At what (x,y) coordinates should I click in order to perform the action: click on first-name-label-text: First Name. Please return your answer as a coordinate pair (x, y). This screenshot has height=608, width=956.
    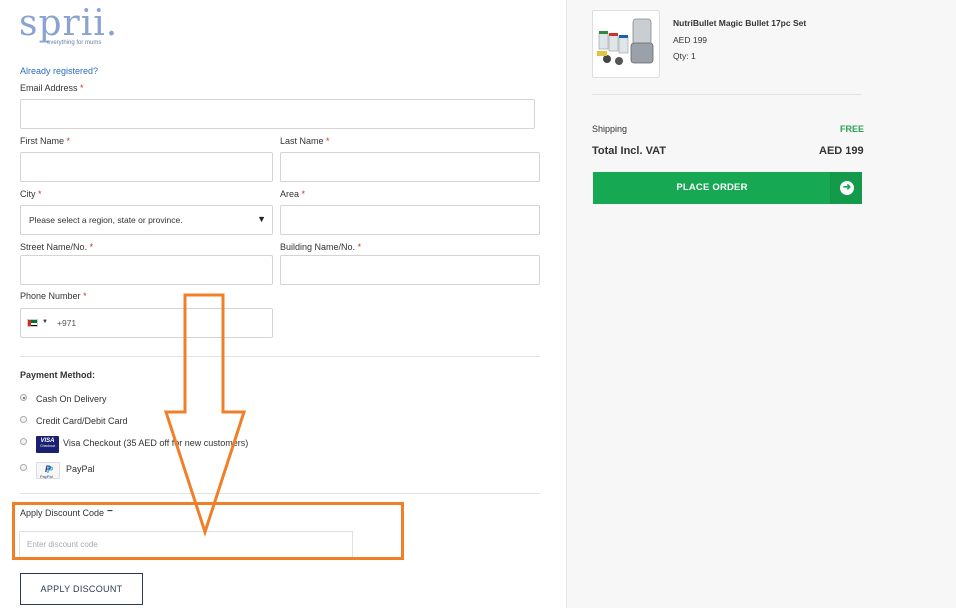
    Looking at the image, I should click on (42, 141).